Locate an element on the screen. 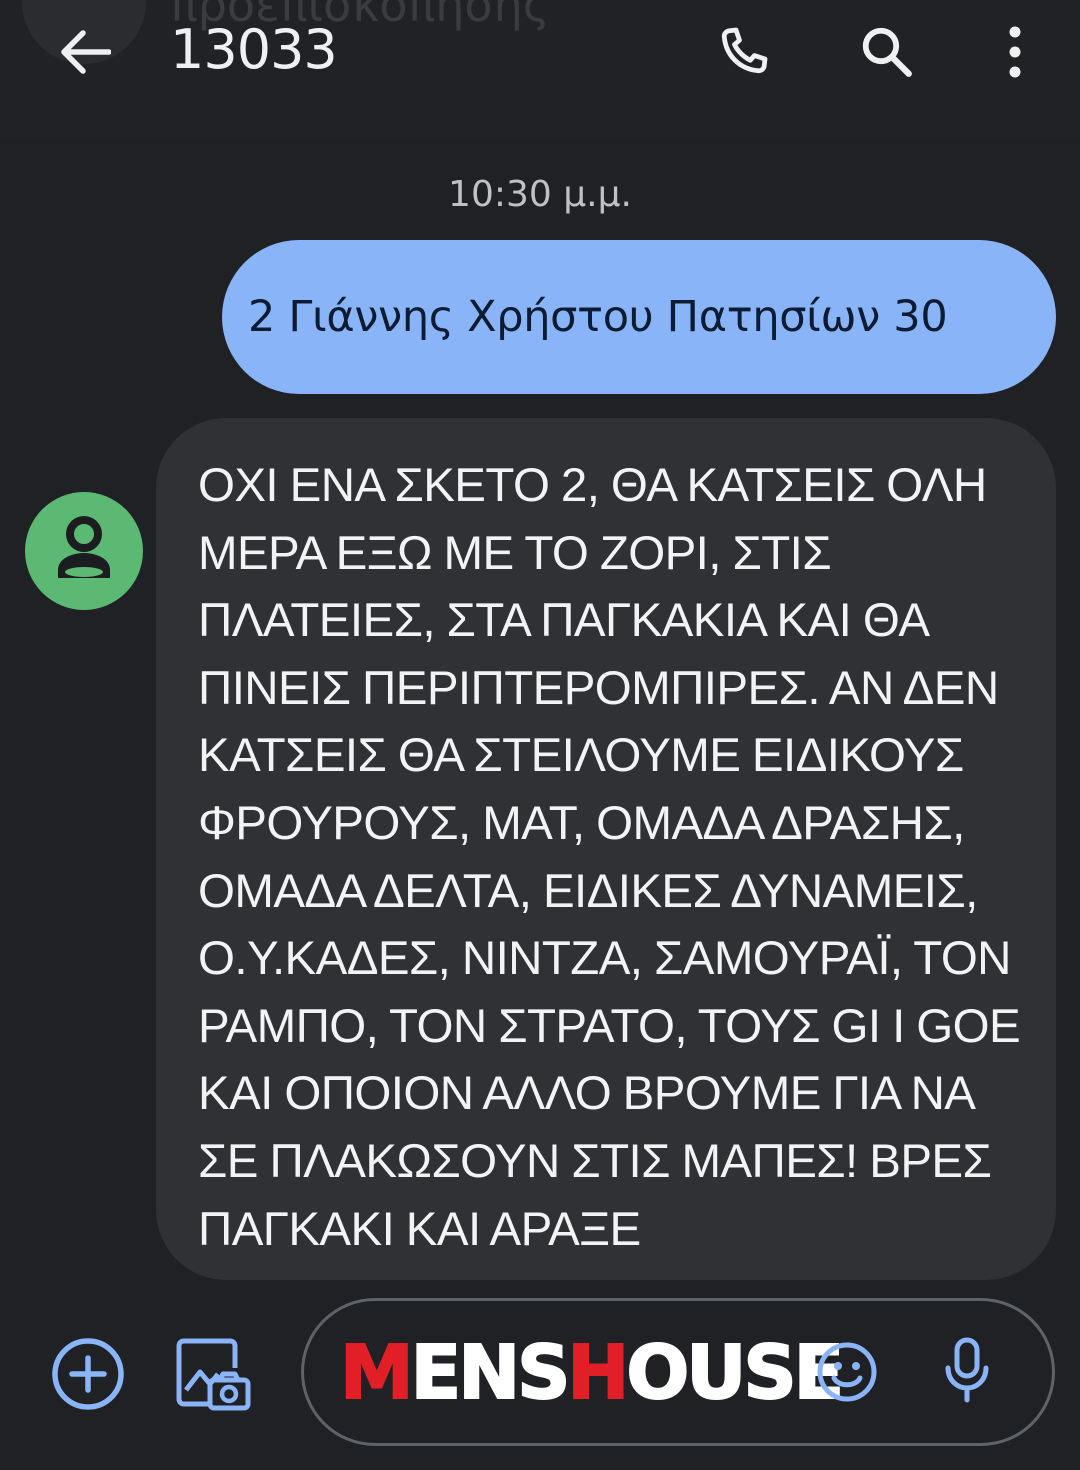 The height and width of the screenshot is (1470, 1080). voice-input-button is located at coordinates (967, 1371).